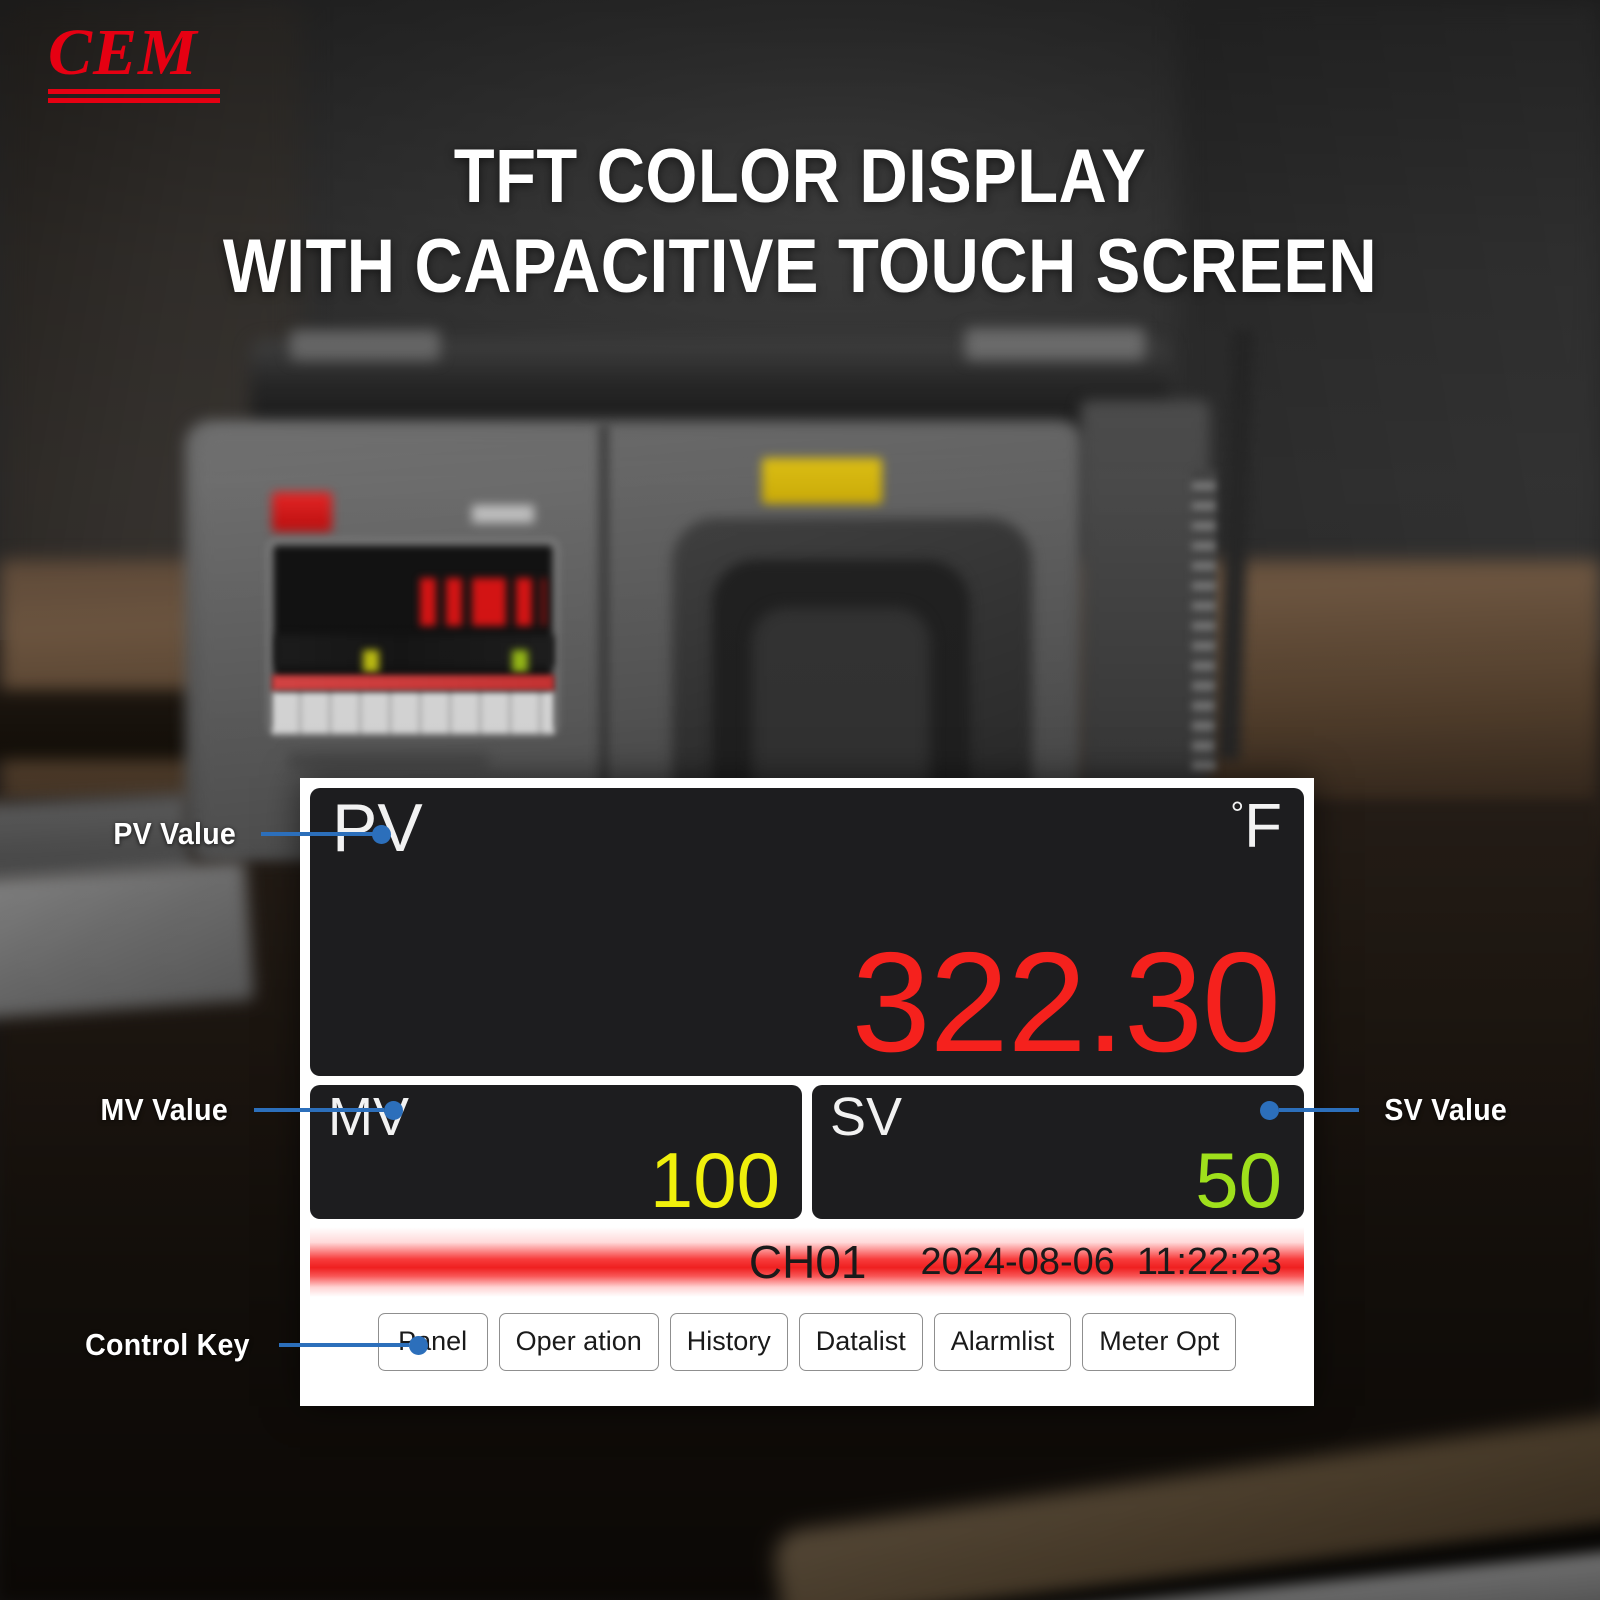 The height and width of the screenshot is (1600, 1600). What do you see at coordinates (175, 833) in the screenshot?
I see `callout-pv-label: PV Value` at bounding box center [175, 833].